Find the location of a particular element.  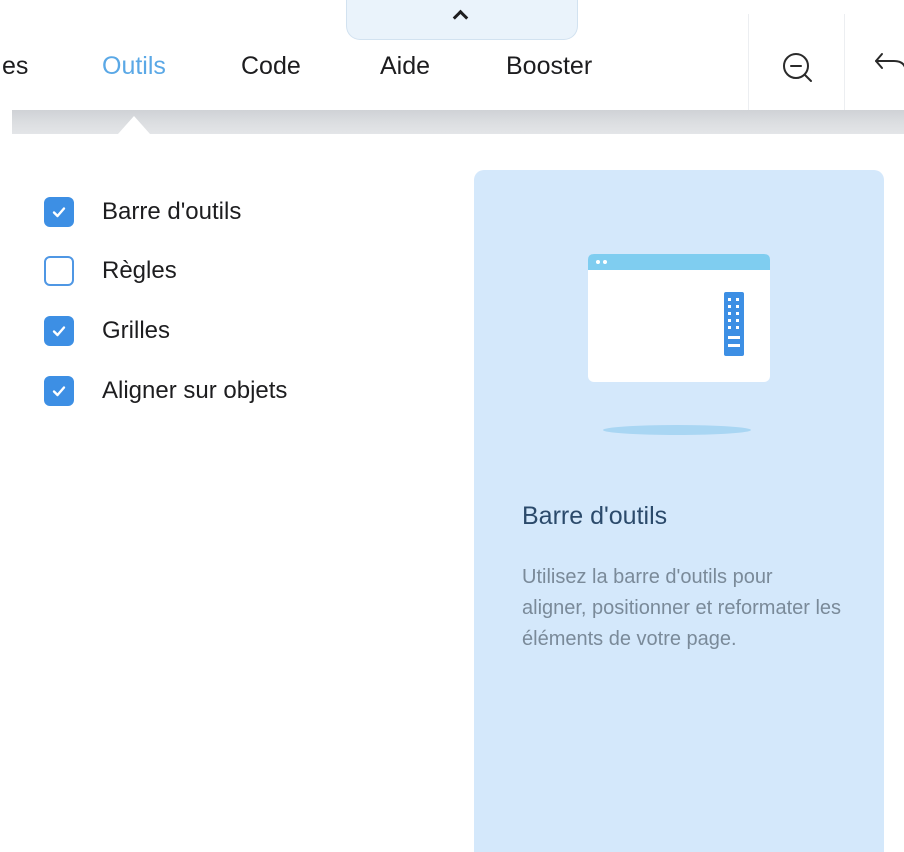

option-label: Grilles is located at coordinates (136, 330).